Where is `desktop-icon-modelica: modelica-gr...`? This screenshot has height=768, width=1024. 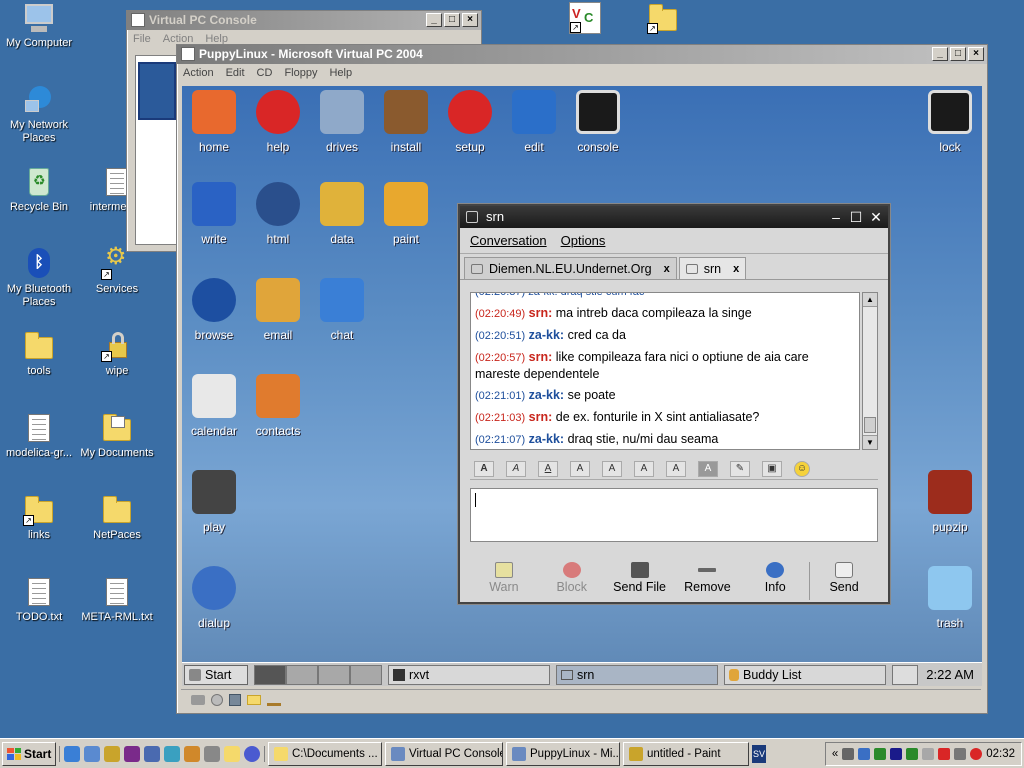
desktop-icon-modelica: modelica-gr... is located at coordinates (39, 436).